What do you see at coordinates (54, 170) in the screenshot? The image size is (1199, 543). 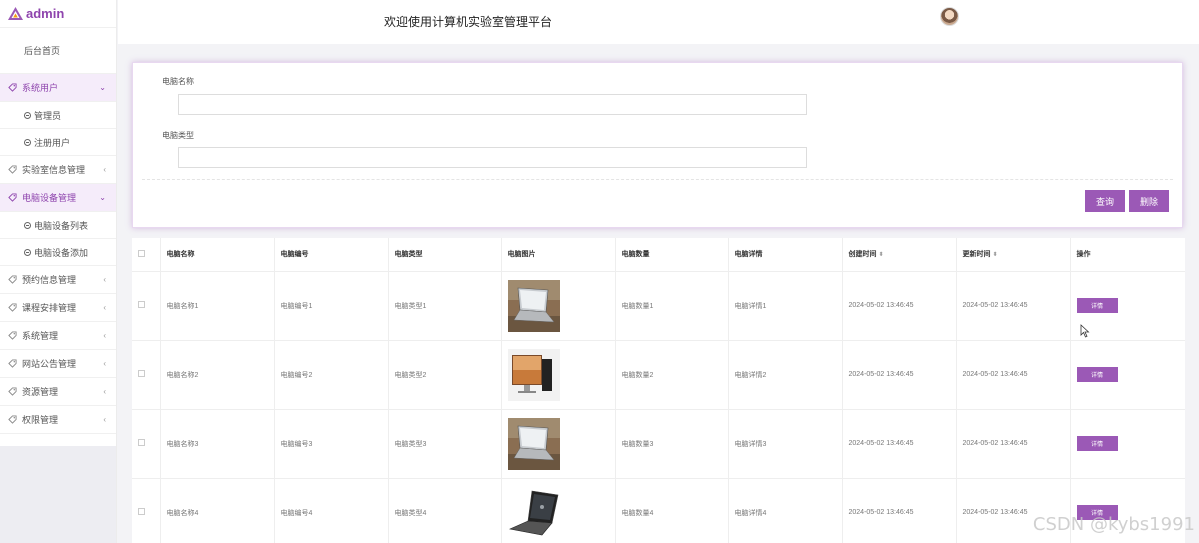 I see `sidebar-group-label: 实验室信息管理` at bounding box center [54, 170].